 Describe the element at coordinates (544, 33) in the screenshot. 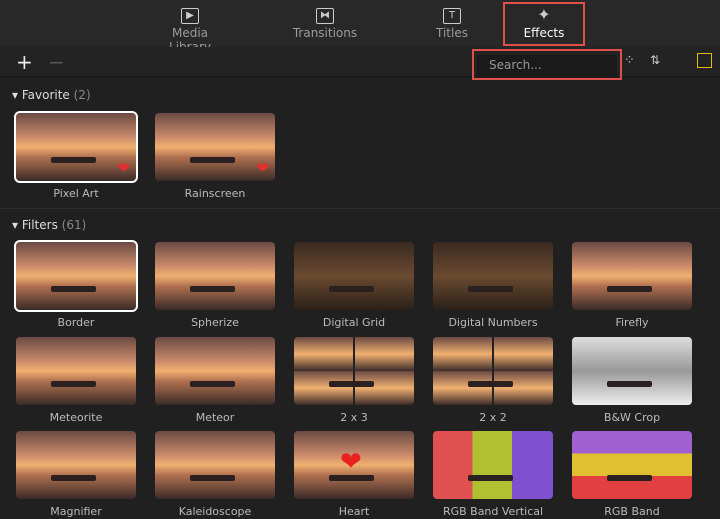

I see `tab-label: Effects` at that location.